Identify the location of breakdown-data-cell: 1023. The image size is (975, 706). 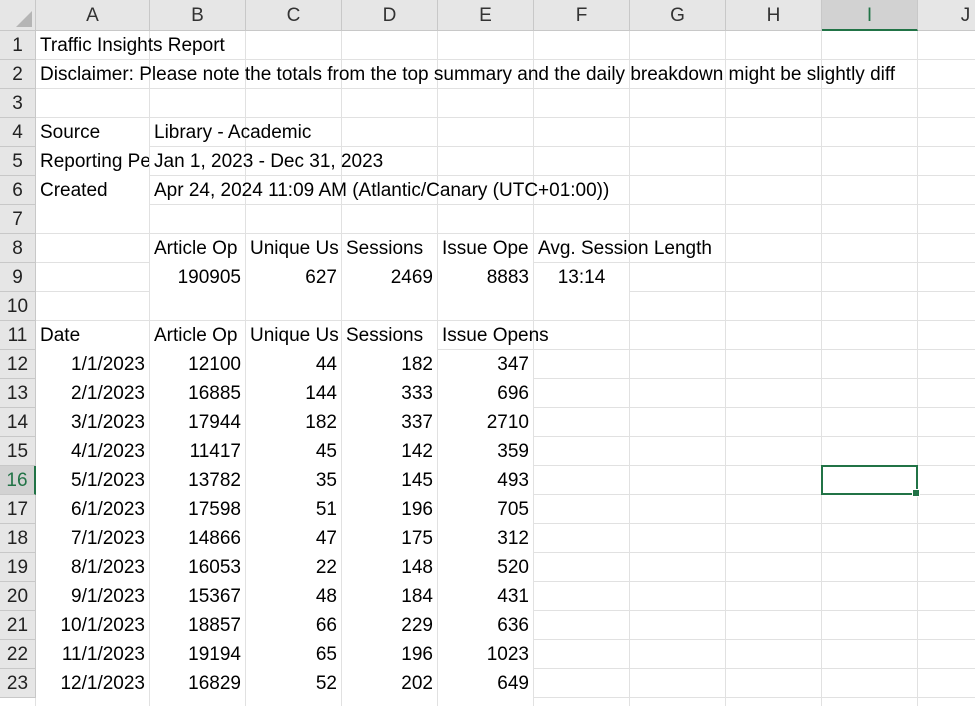
(485, 654).